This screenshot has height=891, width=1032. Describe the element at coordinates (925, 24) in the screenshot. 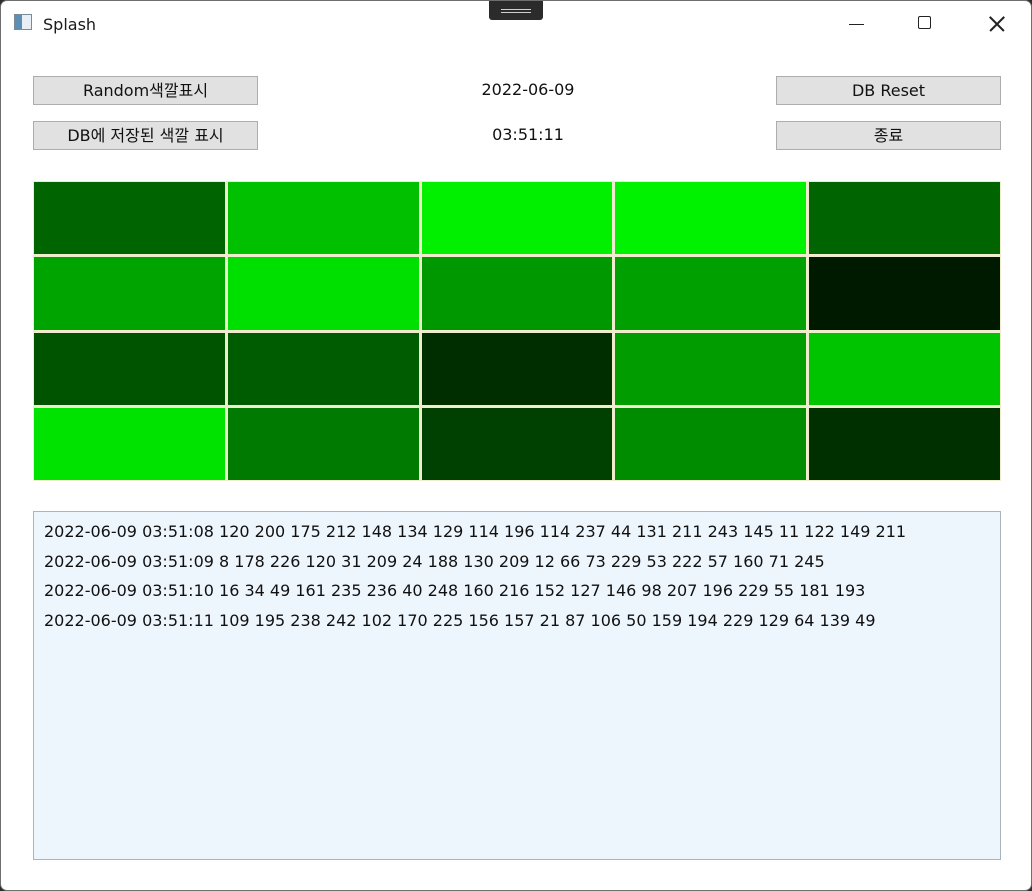

I see `maximize-button` at that location.